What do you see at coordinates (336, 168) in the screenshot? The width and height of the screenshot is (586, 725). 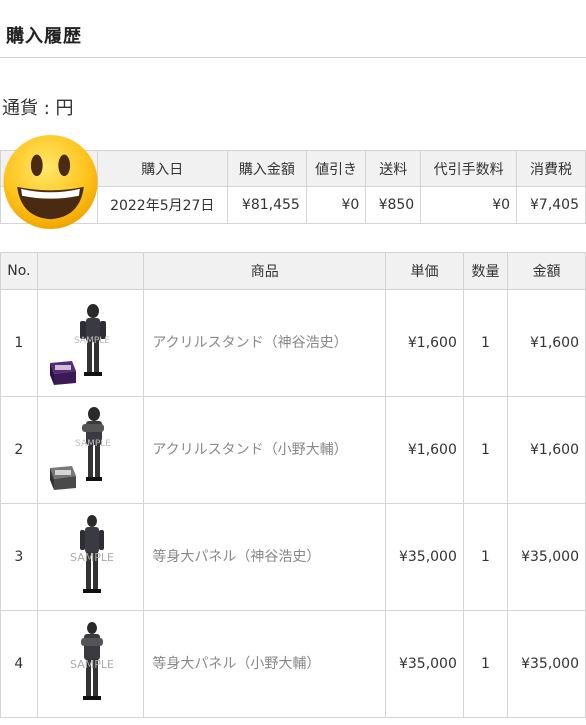 I see `summary-header-discount: 値引き` at bounding box center [336, 168].